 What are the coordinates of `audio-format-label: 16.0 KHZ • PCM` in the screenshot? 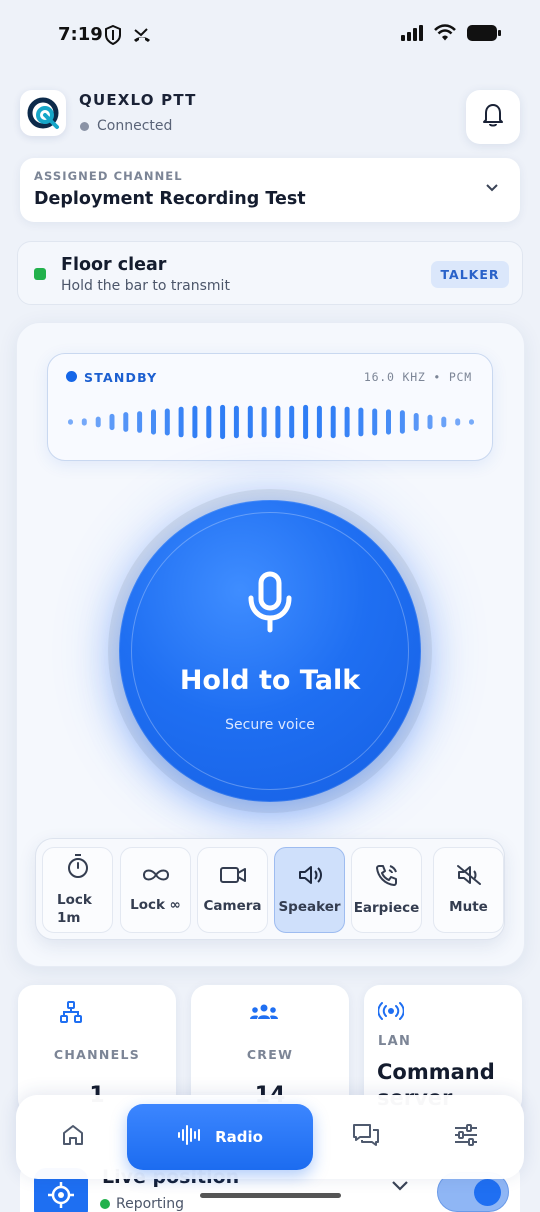 It's located at (417, 377).